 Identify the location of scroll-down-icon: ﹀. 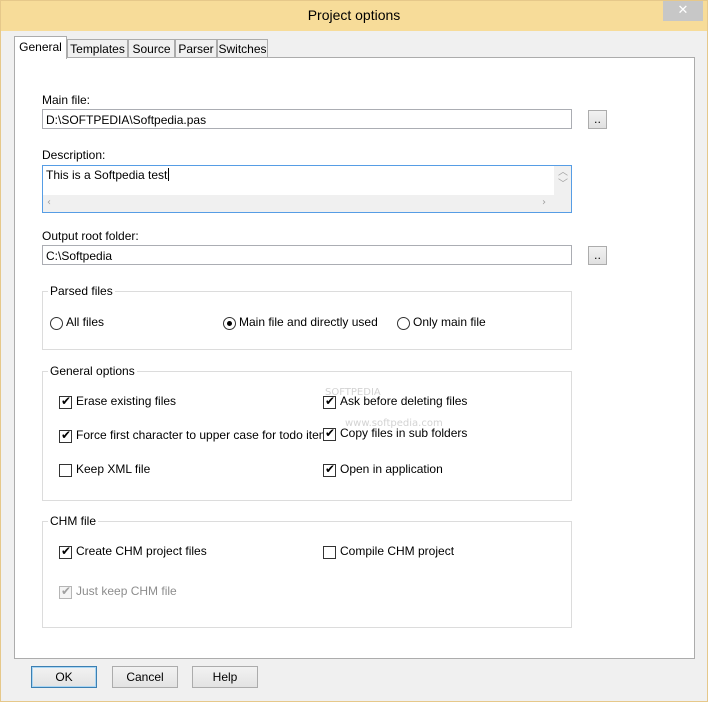
(563, 185).